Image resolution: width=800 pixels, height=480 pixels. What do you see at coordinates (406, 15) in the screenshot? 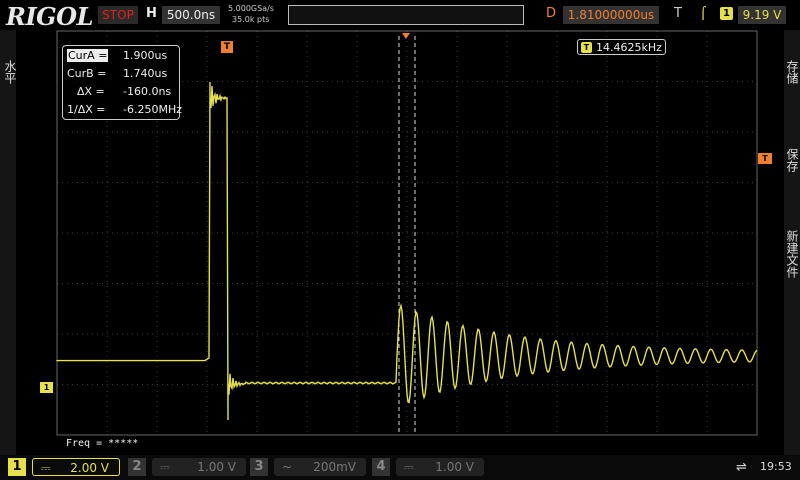
I see `memory-overview` at bounding box center [406, 15].